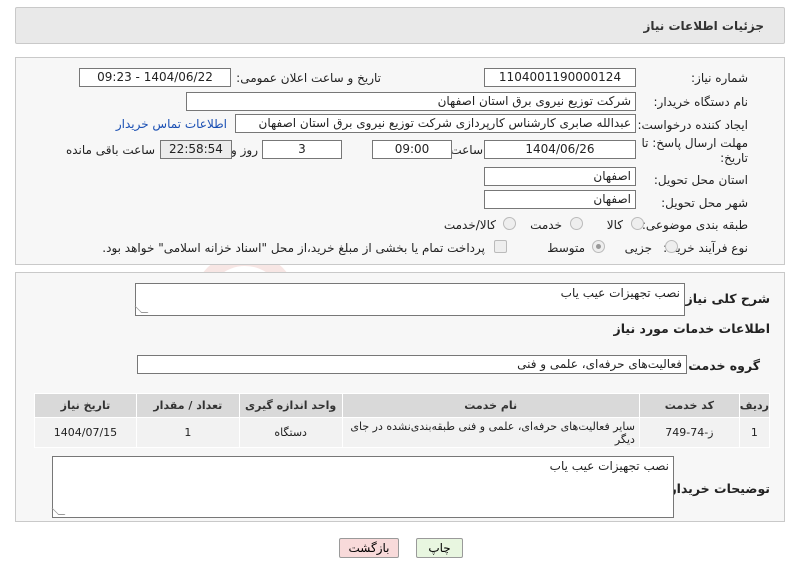  What do you see at coordinates (110, 150) in the screenshot?
I see `remaining-time-label: ساعت باقی مانده` at bounding box center [110, 150].